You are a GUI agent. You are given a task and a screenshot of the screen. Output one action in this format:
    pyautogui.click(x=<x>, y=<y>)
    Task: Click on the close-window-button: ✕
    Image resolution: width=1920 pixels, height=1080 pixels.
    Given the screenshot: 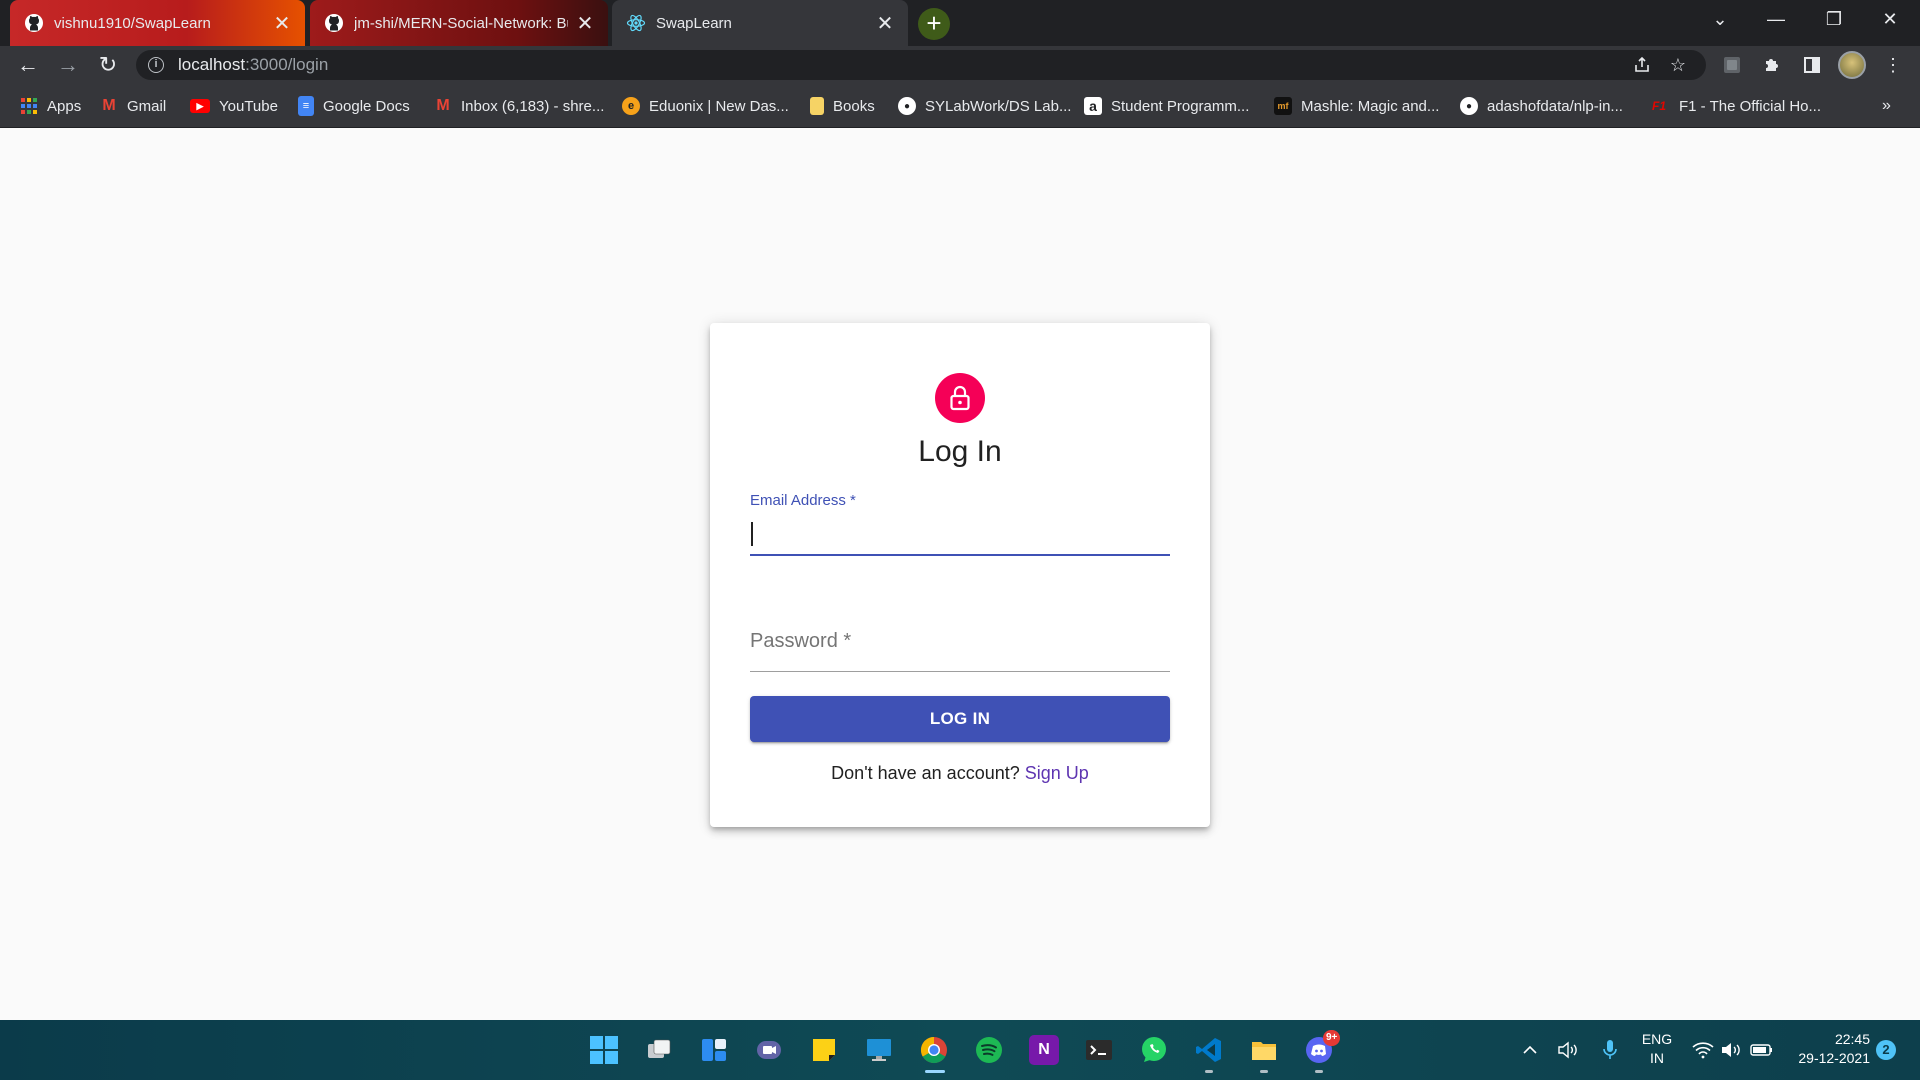 What is the action you would take?
    pyautogui.click(x=1890, y=20)
    